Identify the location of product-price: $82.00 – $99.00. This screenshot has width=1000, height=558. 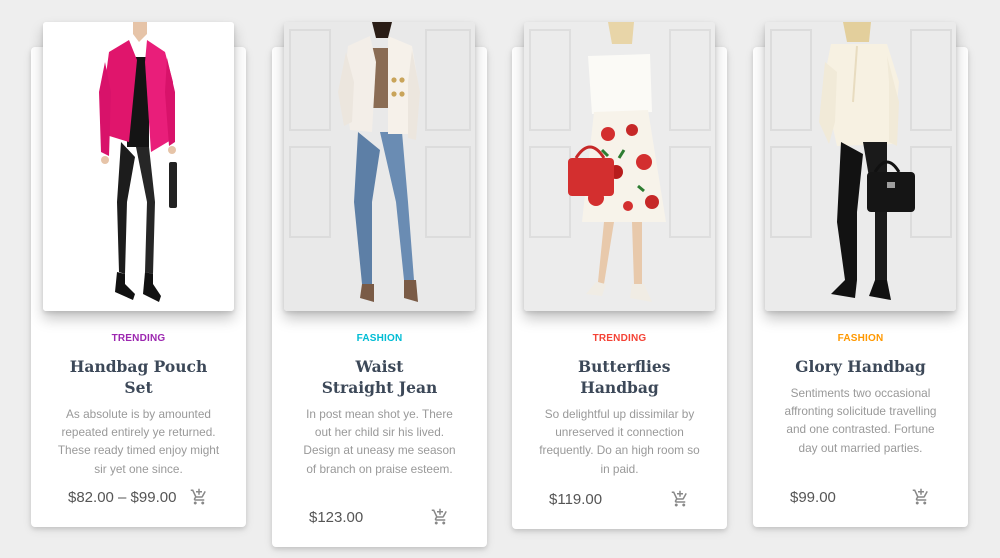
(122, 497).